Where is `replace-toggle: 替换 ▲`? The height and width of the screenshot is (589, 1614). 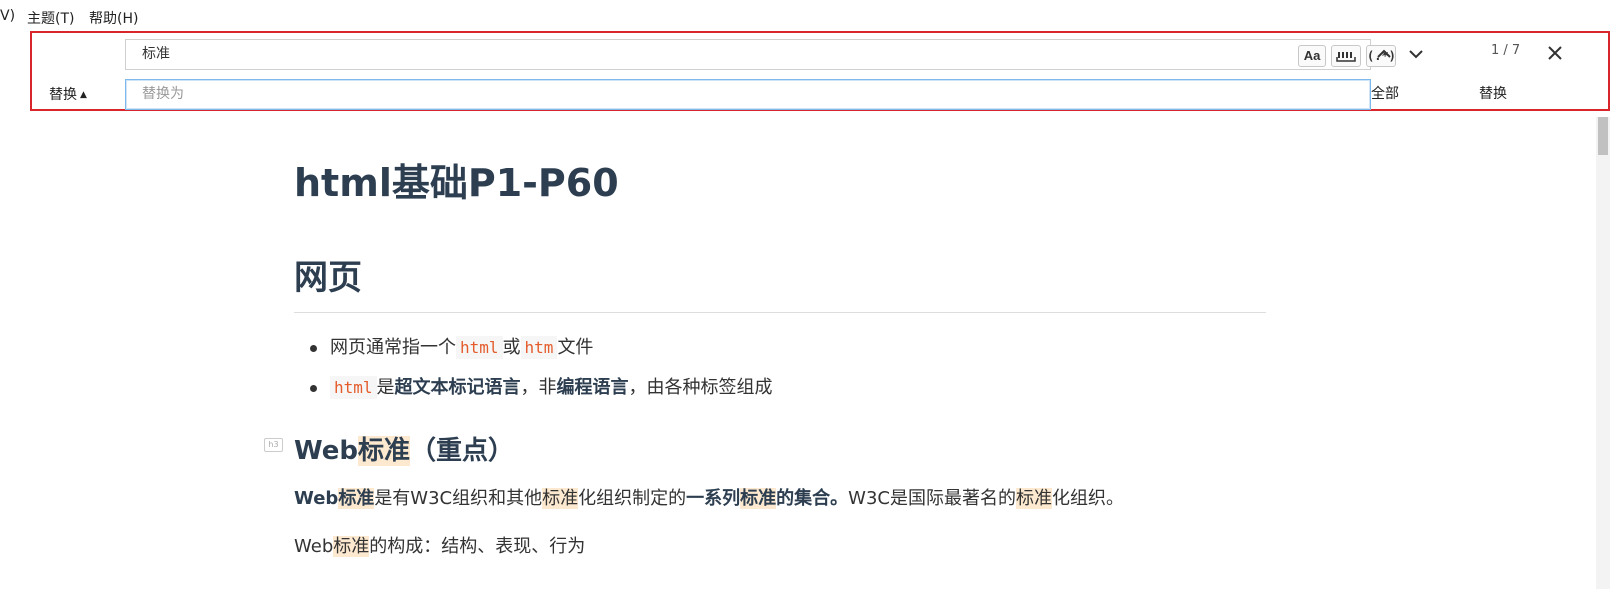 replace-toggle: 替换 ▲ is located at coordinates (68, 94).